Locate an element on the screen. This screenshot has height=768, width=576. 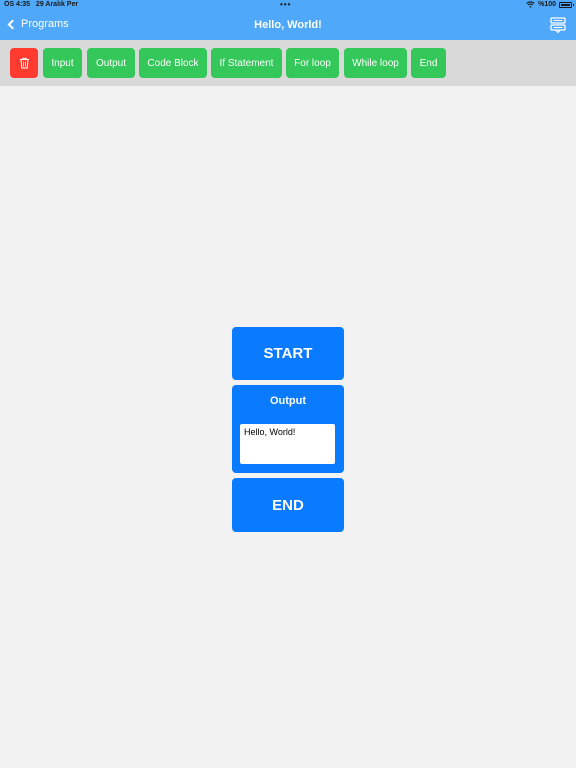
start-label: START is located at coordinates (288, 353).